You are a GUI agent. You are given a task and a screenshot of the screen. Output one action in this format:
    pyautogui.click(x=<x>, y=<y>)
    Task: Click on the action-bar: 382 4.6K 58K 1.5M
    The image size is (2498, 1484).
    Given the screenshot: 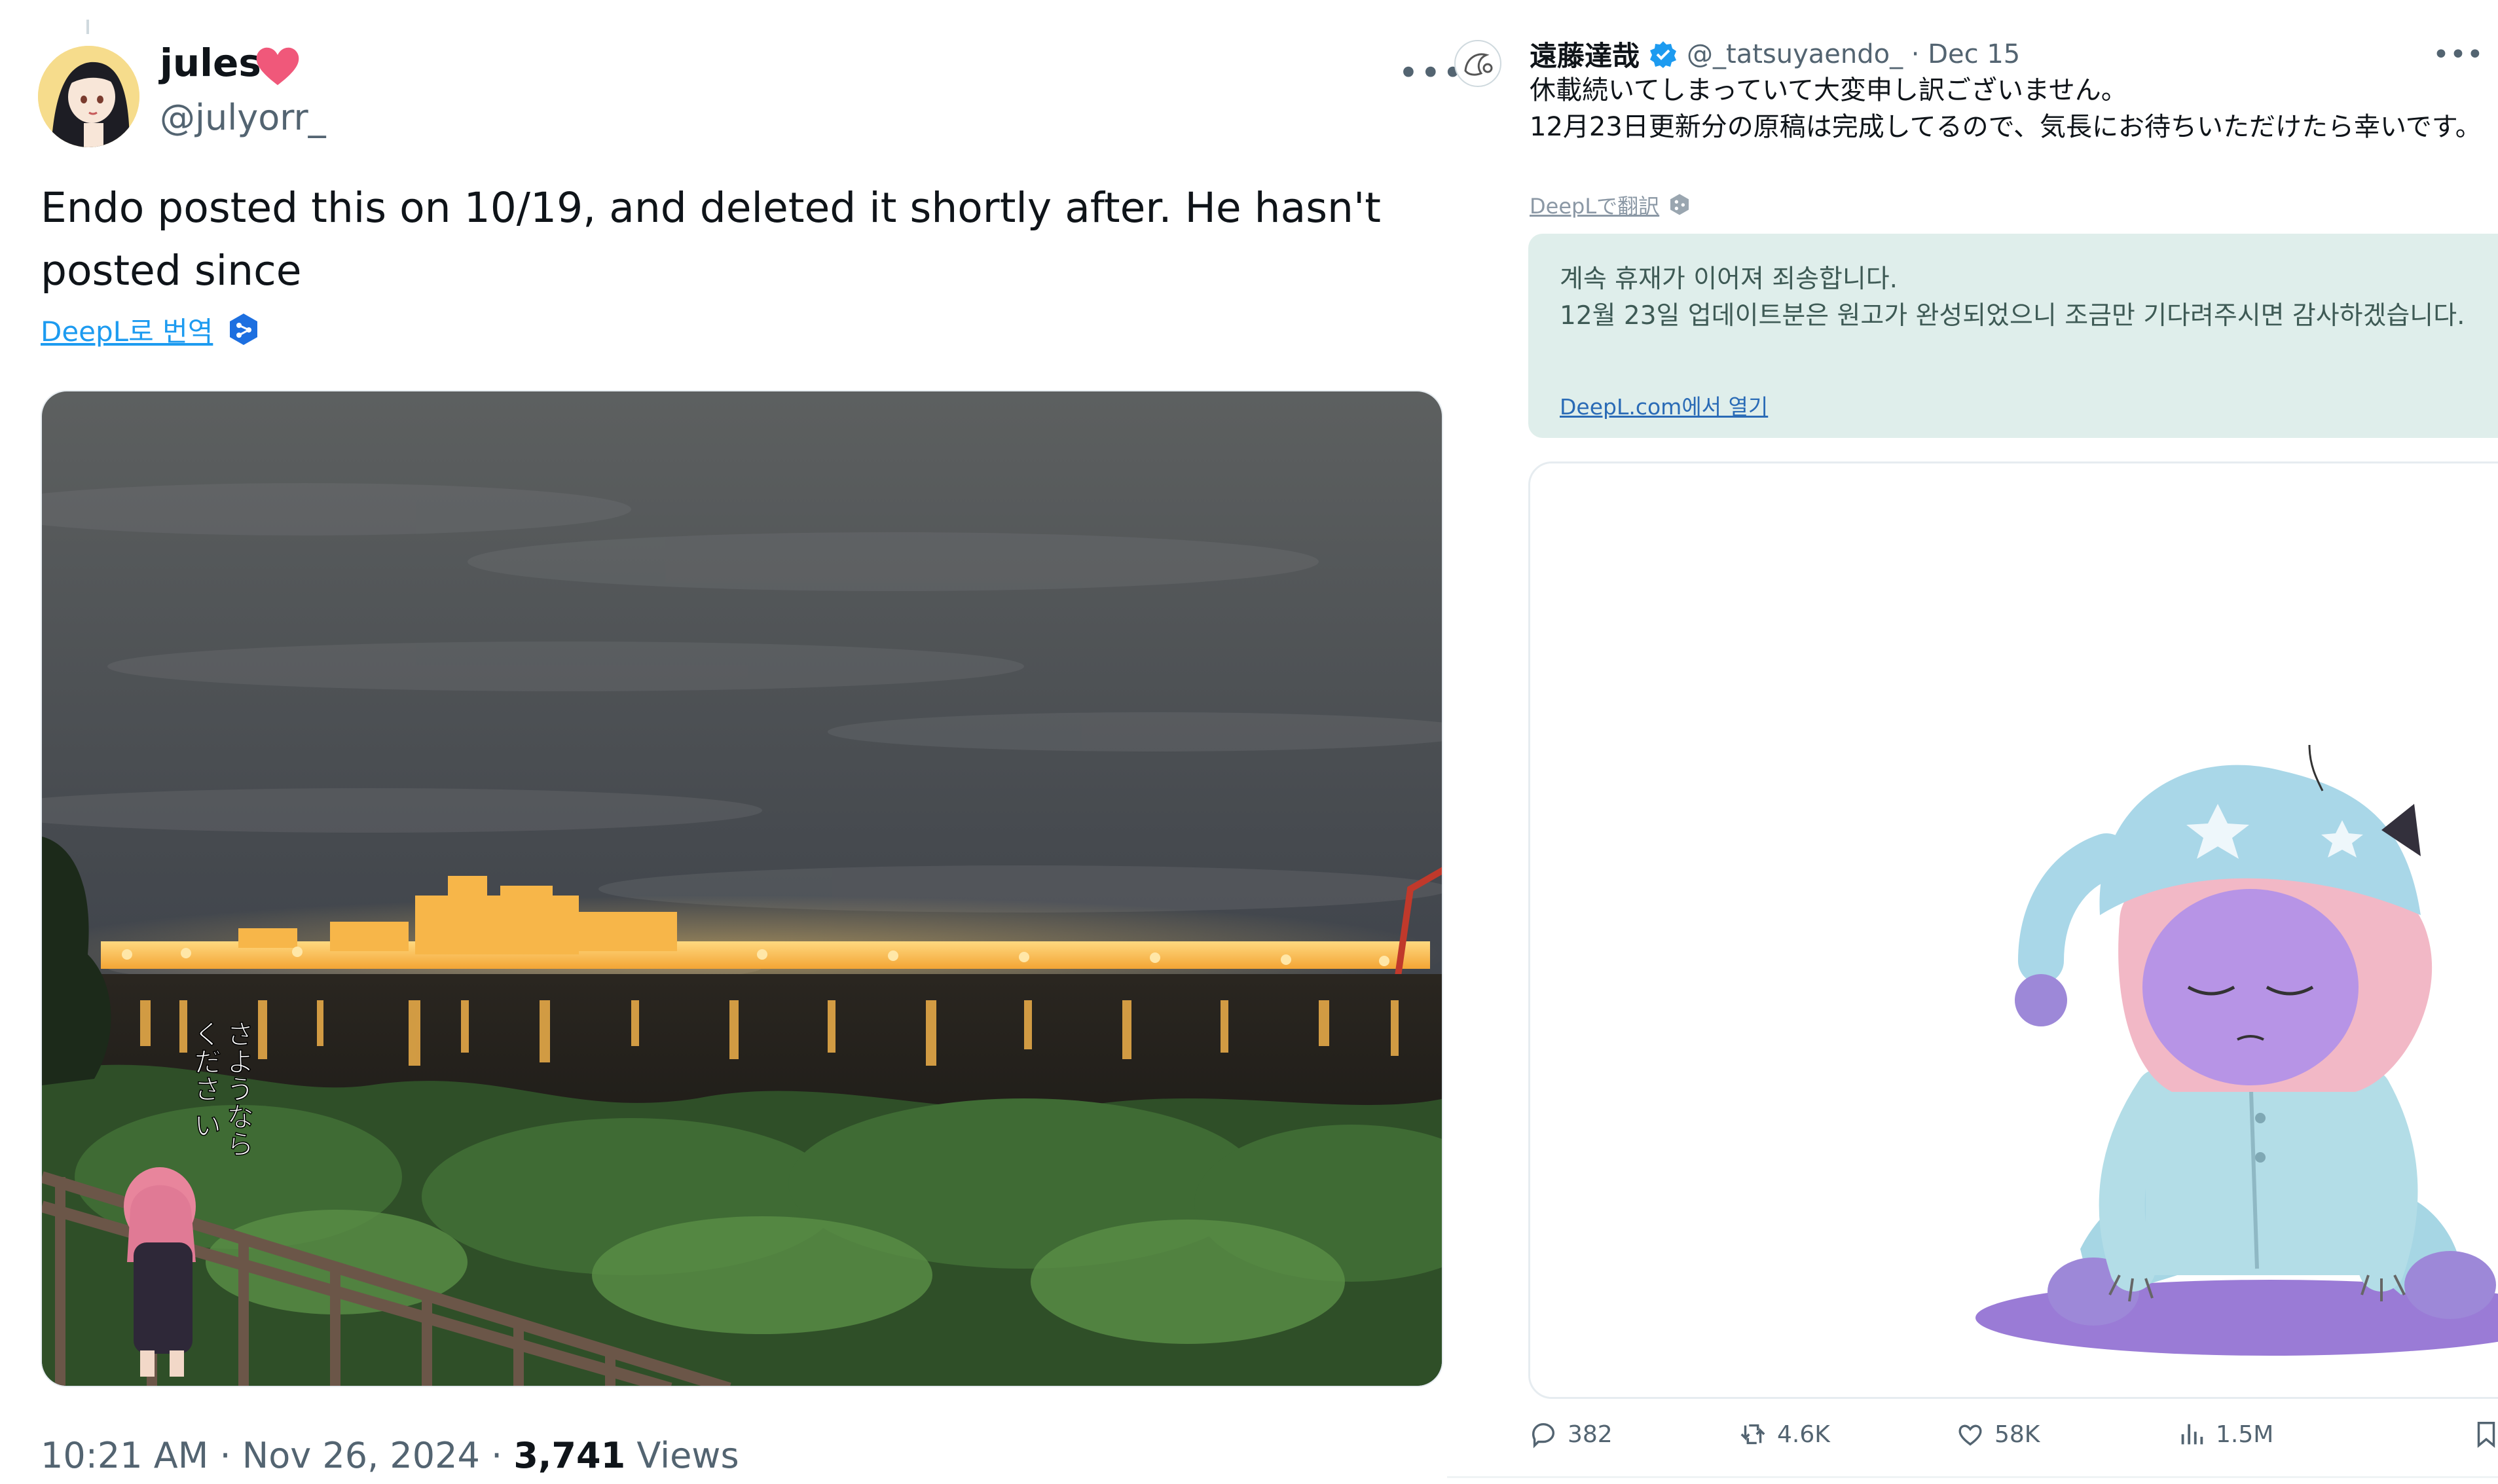 What is the action you would take?
    pyautogui.click(x=2013, y=1442)
    